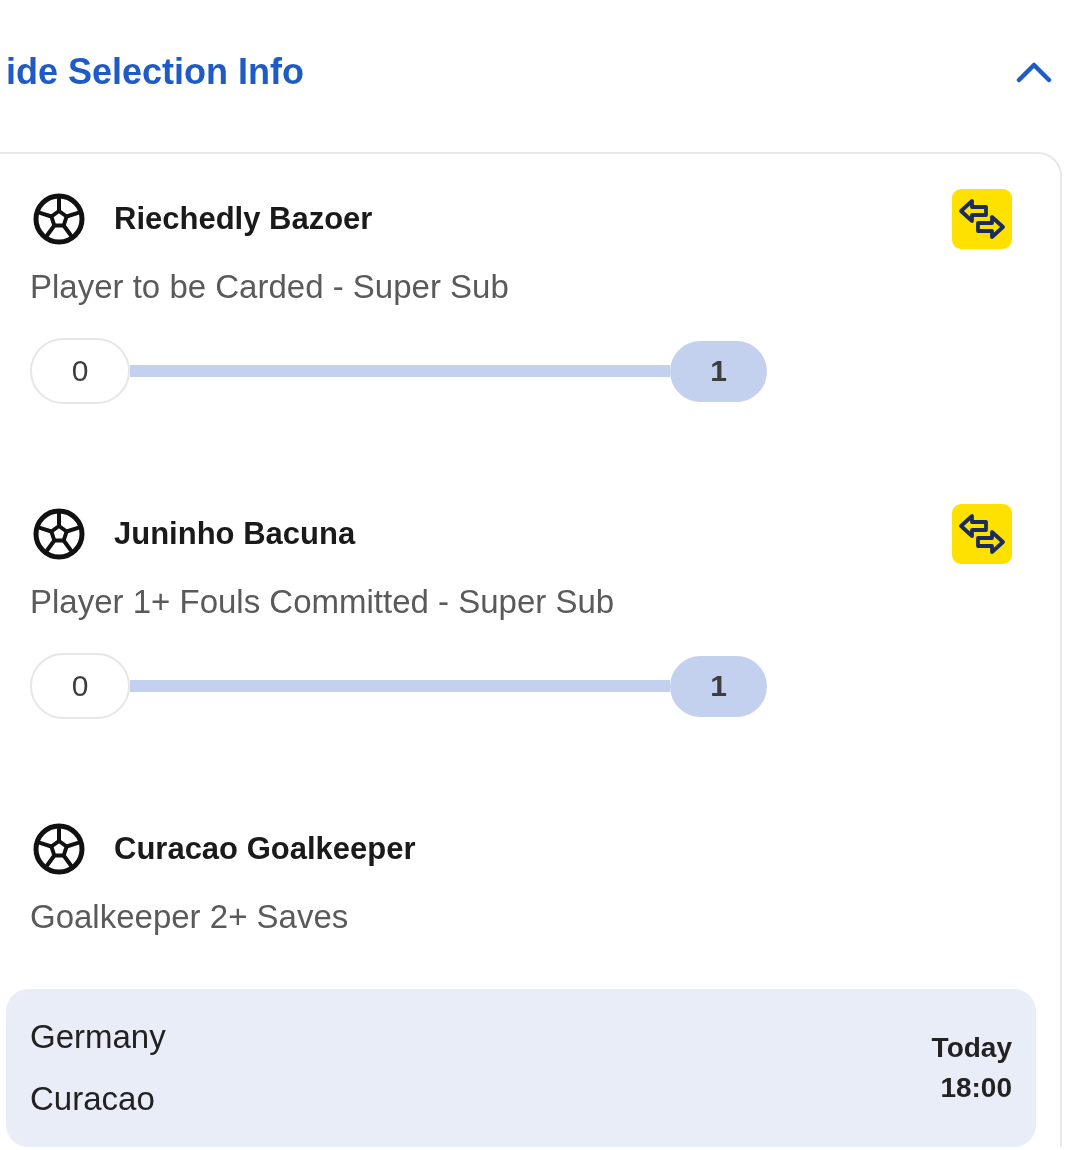  Describe the element at coordinates (270, 287) in the screenshot. I see `market-label: Player to be Carded - Super Sub` at that location.